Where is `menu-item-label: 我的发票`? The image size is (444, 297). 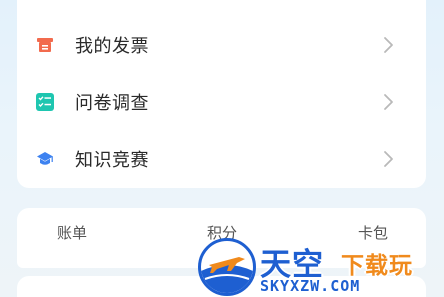 menu-item-label: 我的发票 is located at coordinates (112, 46).